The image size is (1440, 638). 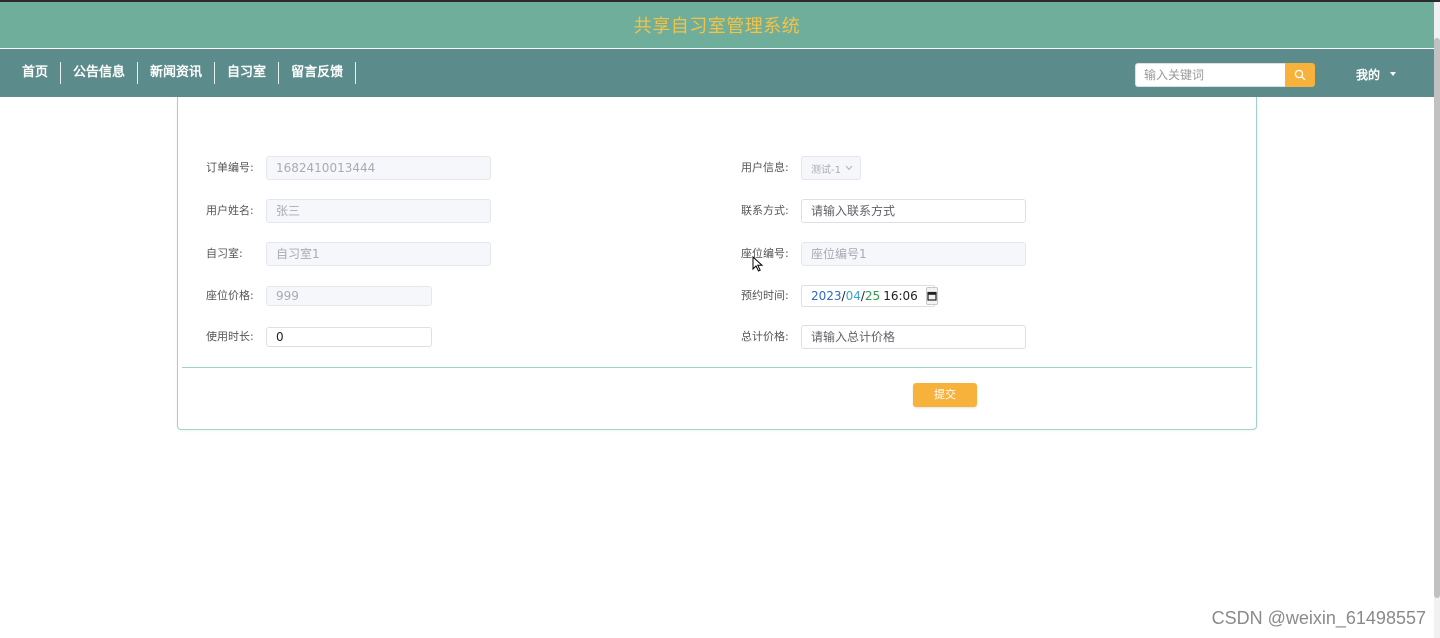 I want to click on mouse-cursor-icon, so click(x=758, y=264).